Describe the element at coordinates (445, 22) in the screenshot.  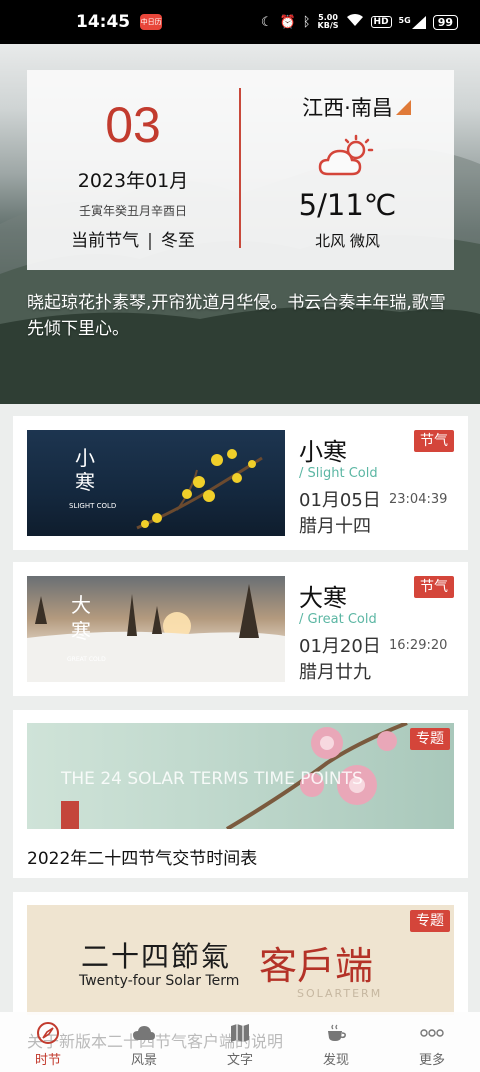
I see `battery-indicator: 99` at that location.